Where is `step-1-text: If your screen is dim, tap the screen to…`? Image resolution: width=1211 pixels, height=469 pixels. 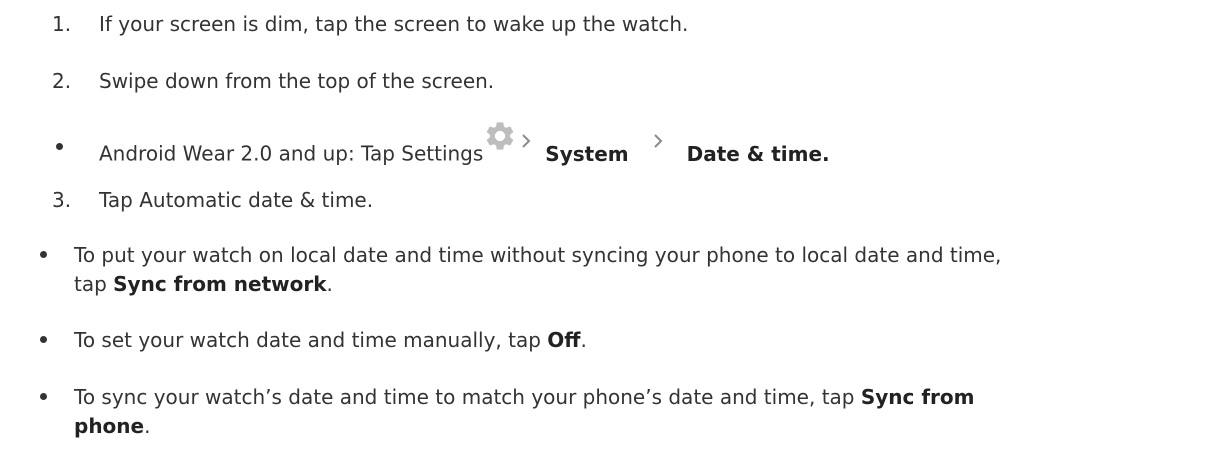 step-1-text: If your screen is dim, tap the screen to… is located at coordinates (394, 24).